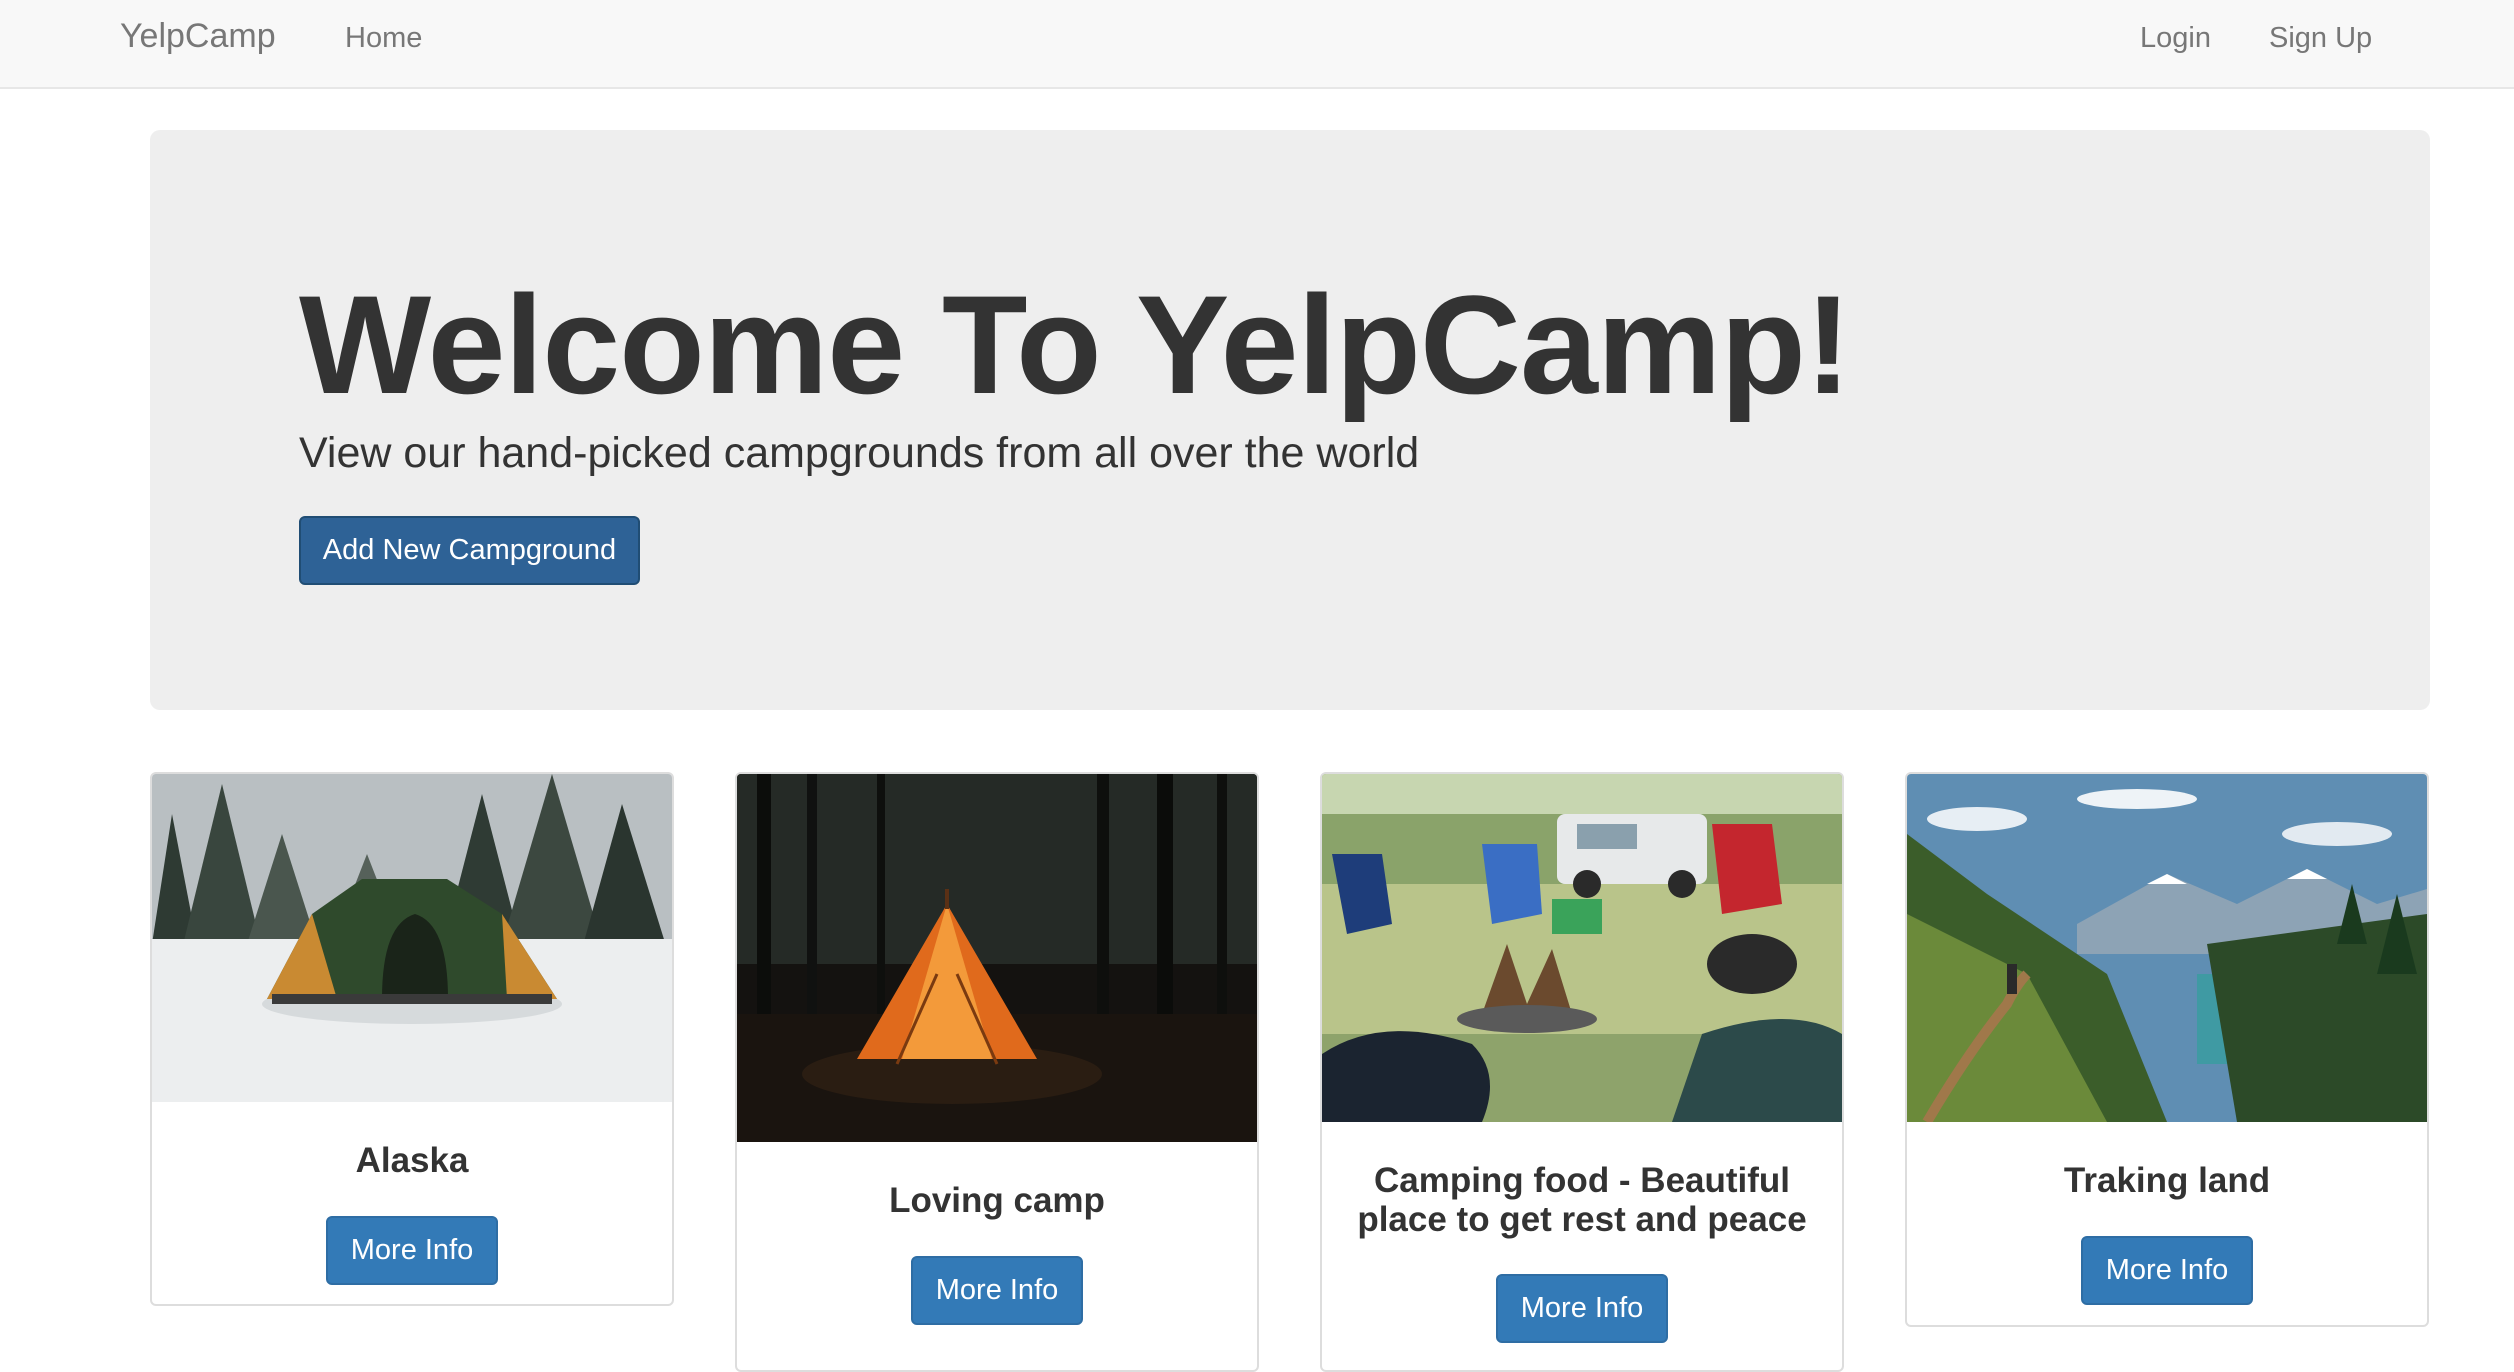  I want to click on brand-logo: YelpCamp, so click(198, 36).